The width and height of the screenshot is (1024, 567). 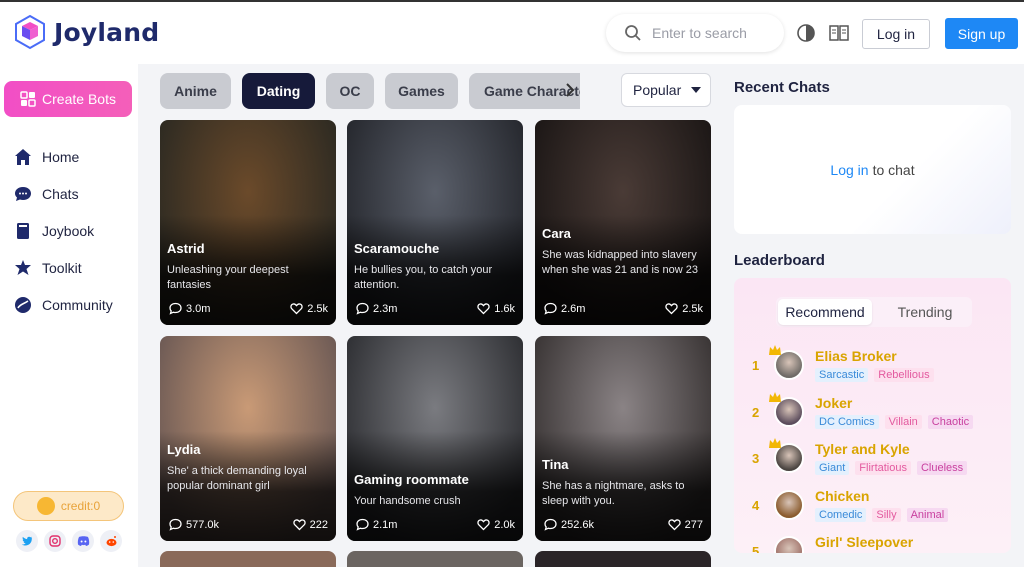 I want to click on leaderboard-name: Girl' Sleepover, so click(x=864, y=542).